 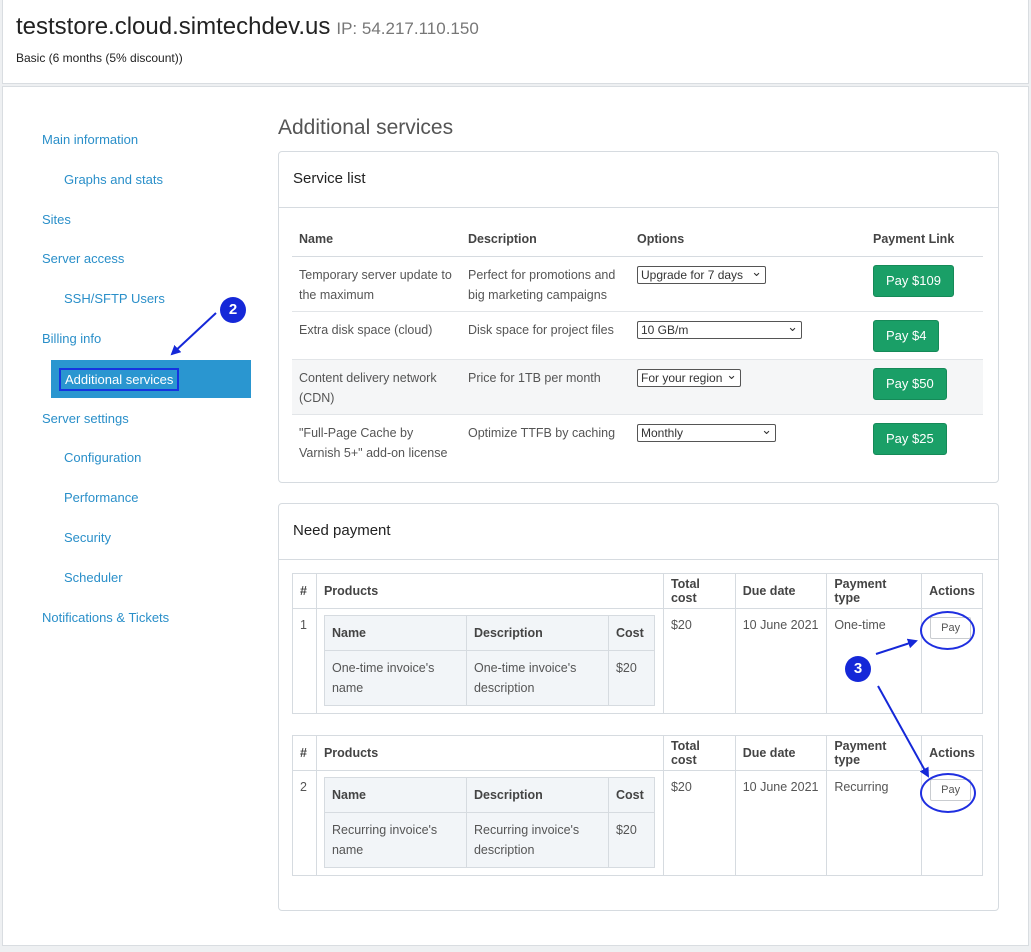 What do you see at coordinates (233, 310) in the screenshot?
I see `step-marker-2: 2` at bounding box center [233, 310].